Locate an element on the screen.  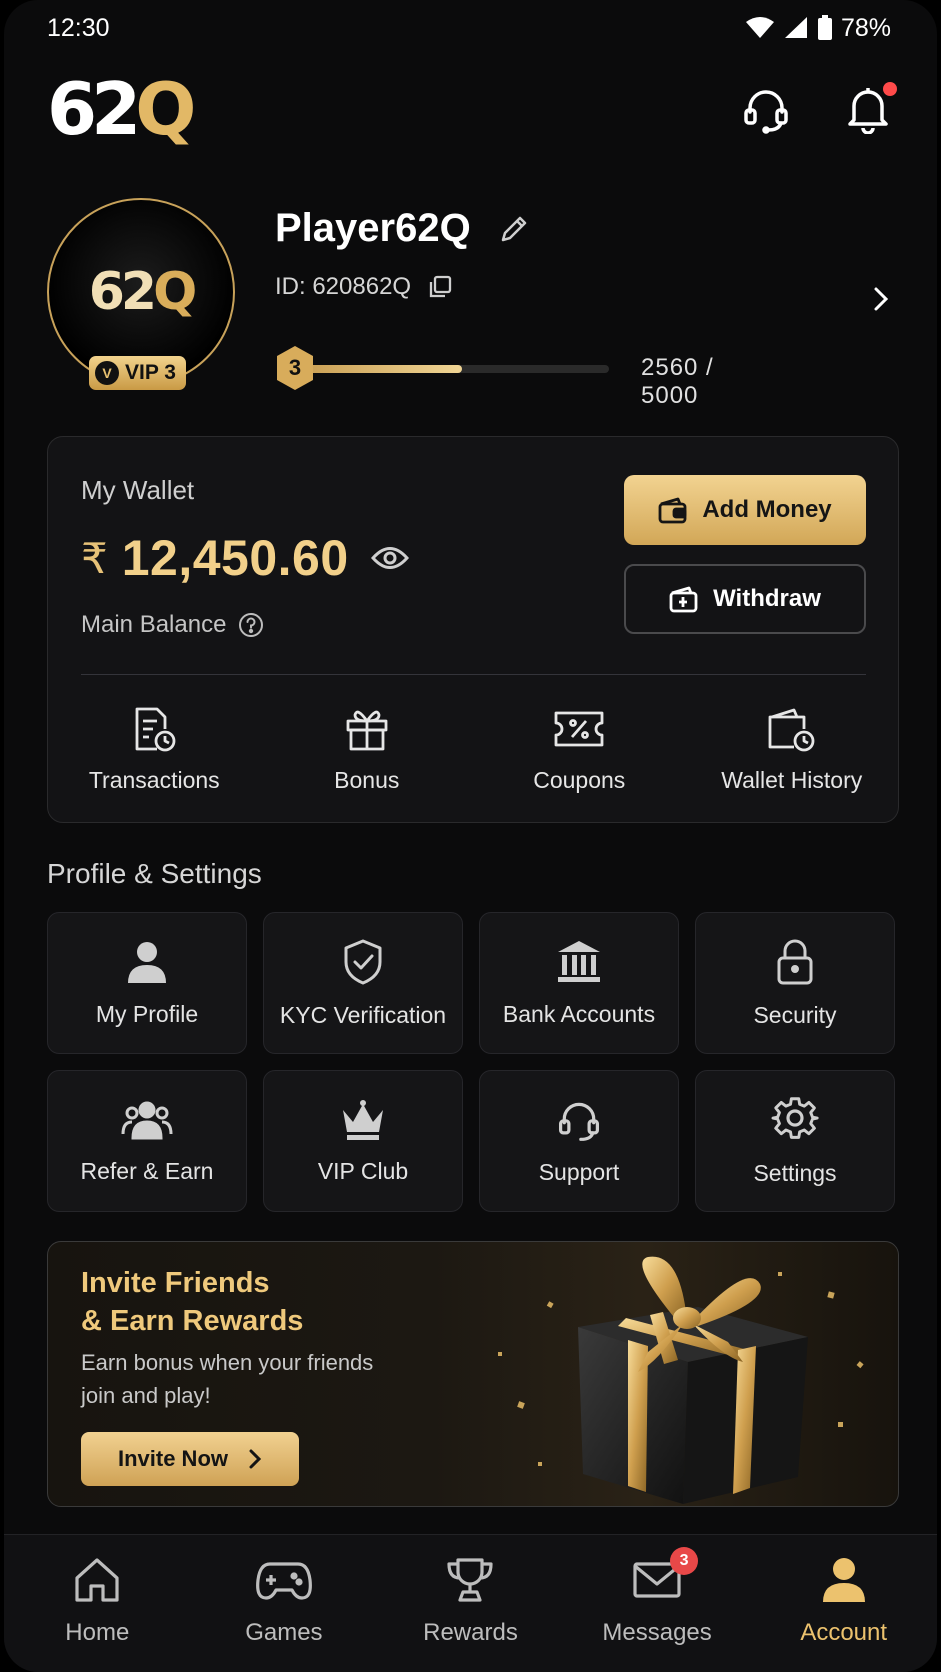
promo-subtitle-line1: Earn bonus when your friends is located at coordinates (227, 1362).